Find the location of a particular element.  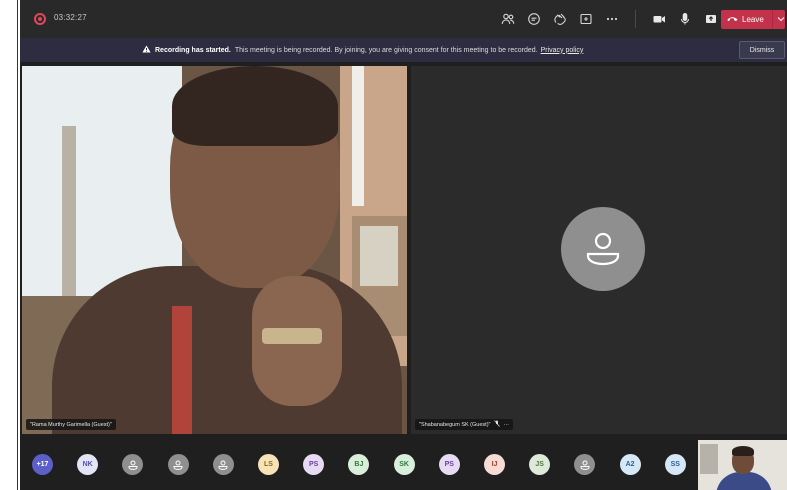

participant-initials: +17 is located at coordinates (42, 464).